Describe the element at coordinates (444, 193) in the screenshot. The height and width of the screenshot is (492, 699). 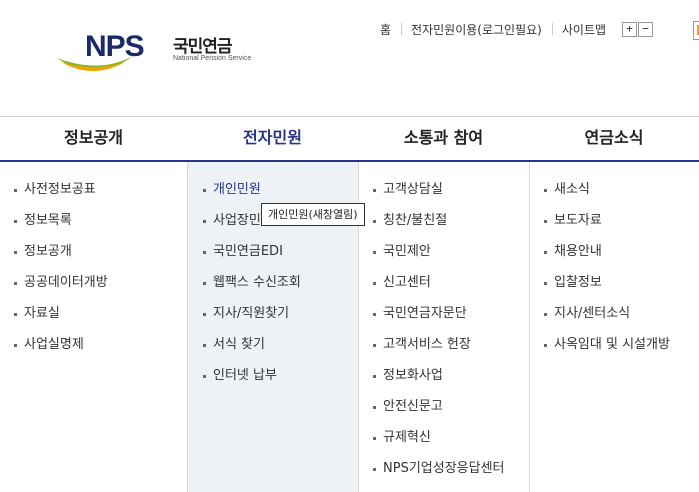
I see `menu-item: 고객상담실` at that location.